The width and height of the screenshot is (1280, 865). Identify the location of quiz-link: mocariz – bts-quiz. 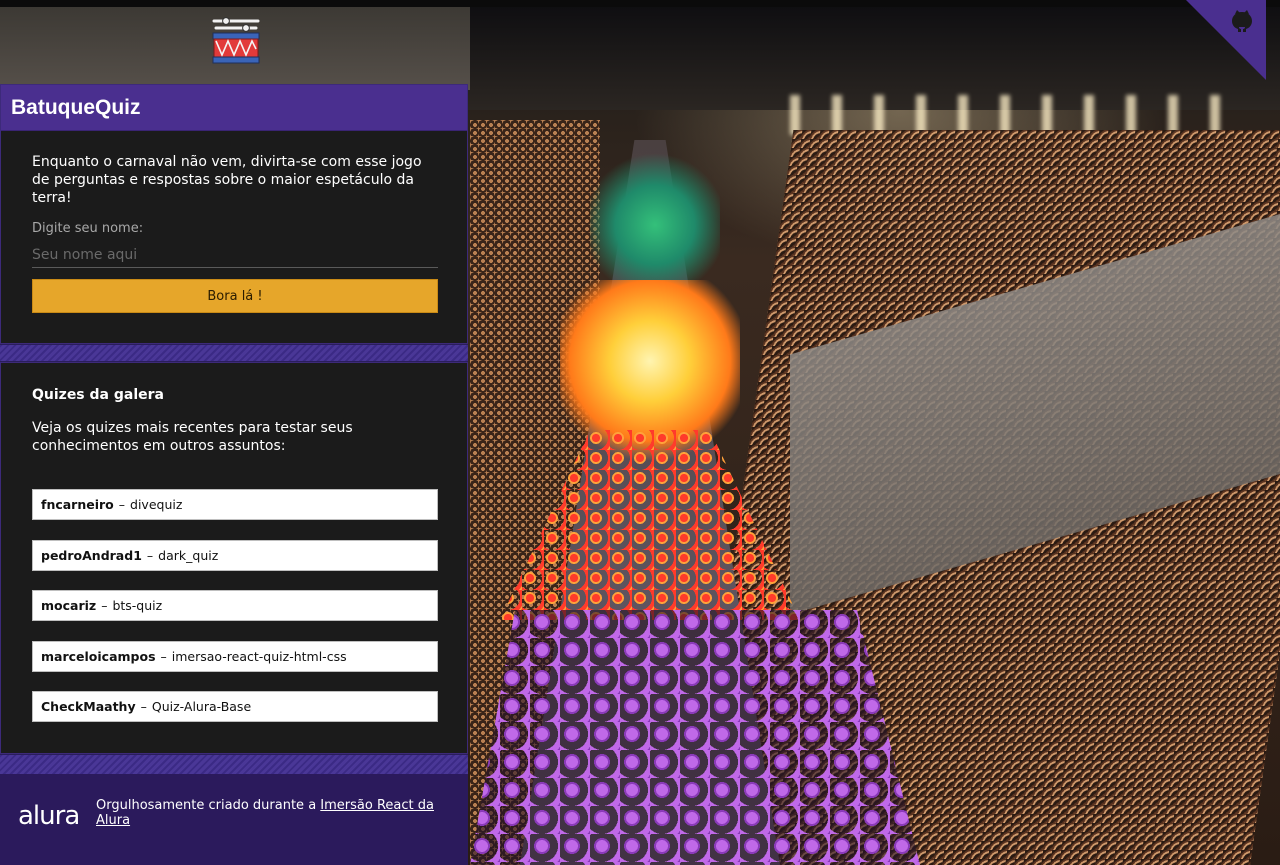
(235, 605).